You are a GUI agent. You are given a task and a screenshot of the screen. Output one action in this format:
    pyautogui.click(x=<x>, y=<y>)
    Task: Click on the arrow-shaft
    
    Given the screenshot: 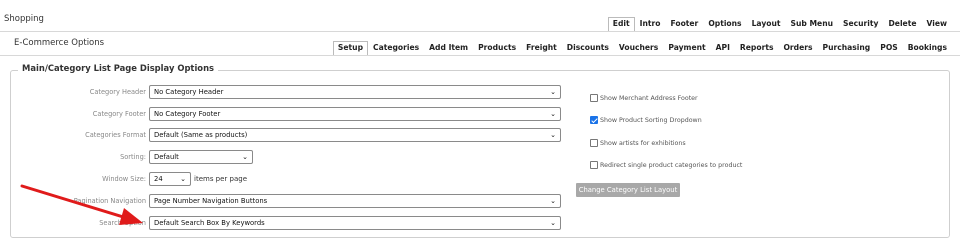 What is the action you would take?
    pyautogui.click(x=76, y=202)
    